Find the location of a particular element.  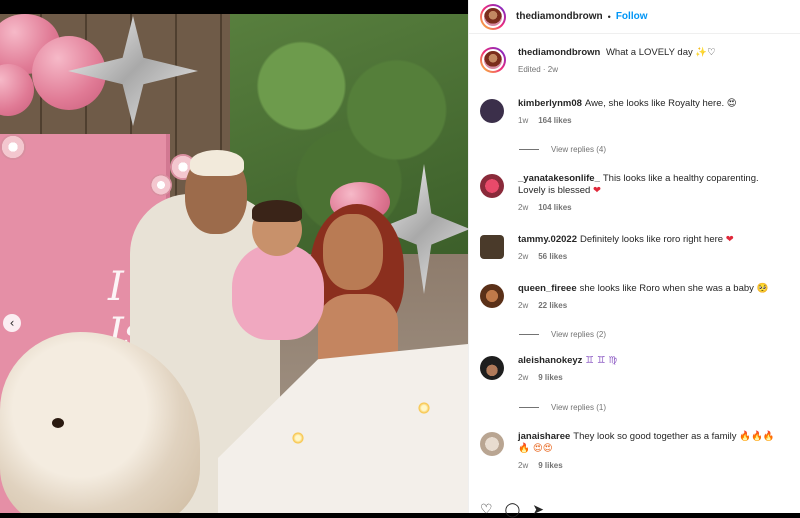

comment-likes: 104 likes is located at coordinates (554, 207).